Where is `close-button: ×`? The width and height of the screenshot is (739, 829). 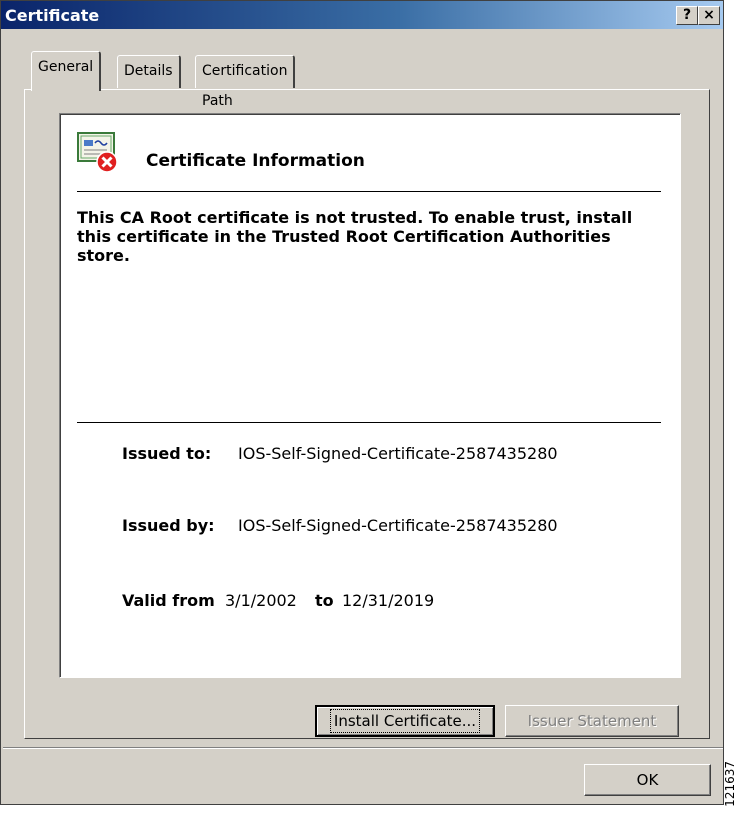 close-button: × is located at coordinates (709, 15).